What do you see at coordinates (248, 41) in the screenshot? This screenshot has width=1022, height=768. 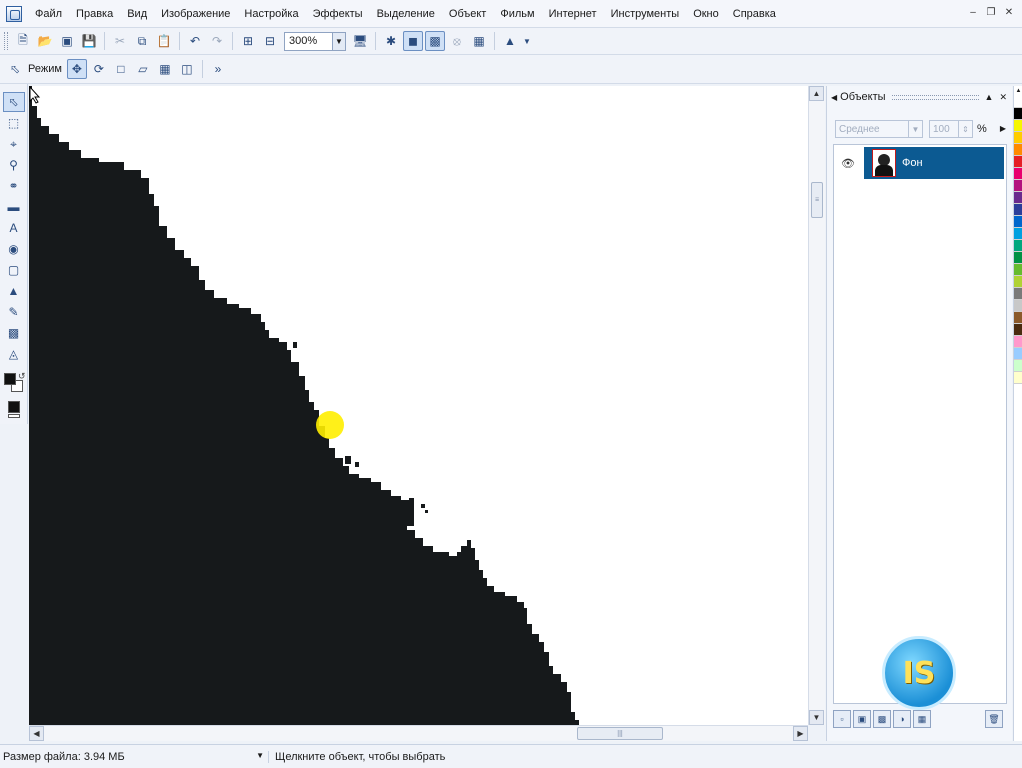 I see `import-icon: ⊞` at bounding box center [248, 41].